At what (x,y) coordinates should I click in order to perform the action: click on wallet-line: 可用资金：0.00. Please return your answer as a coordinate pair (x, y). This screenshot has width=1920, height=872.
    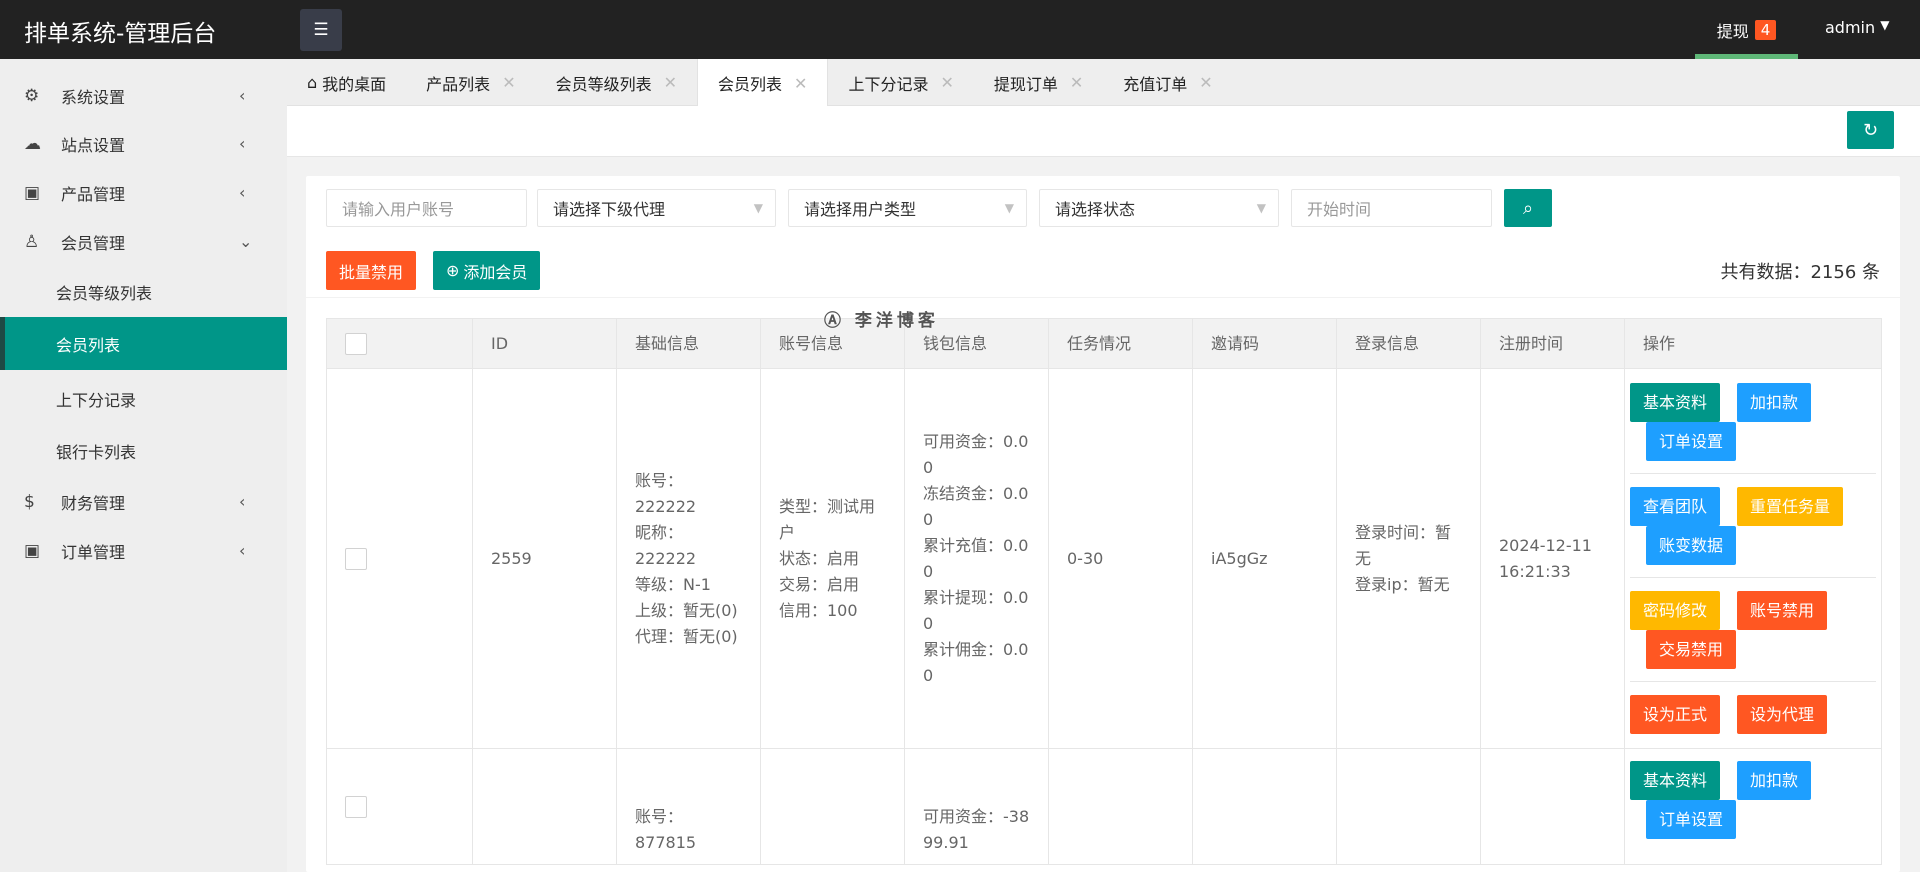
    Looking at the image, I should click on (976, 454).